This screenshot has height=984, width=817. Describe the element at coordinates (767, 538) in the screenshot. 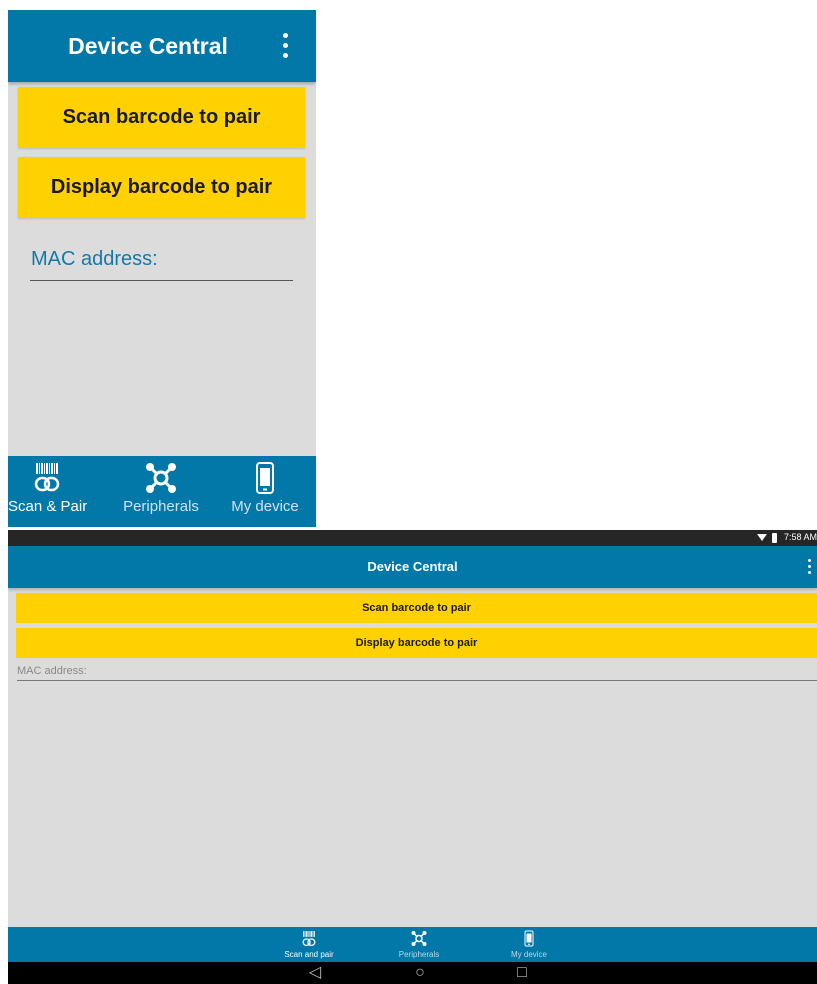

I see `wifi-battery-icon` at that location.